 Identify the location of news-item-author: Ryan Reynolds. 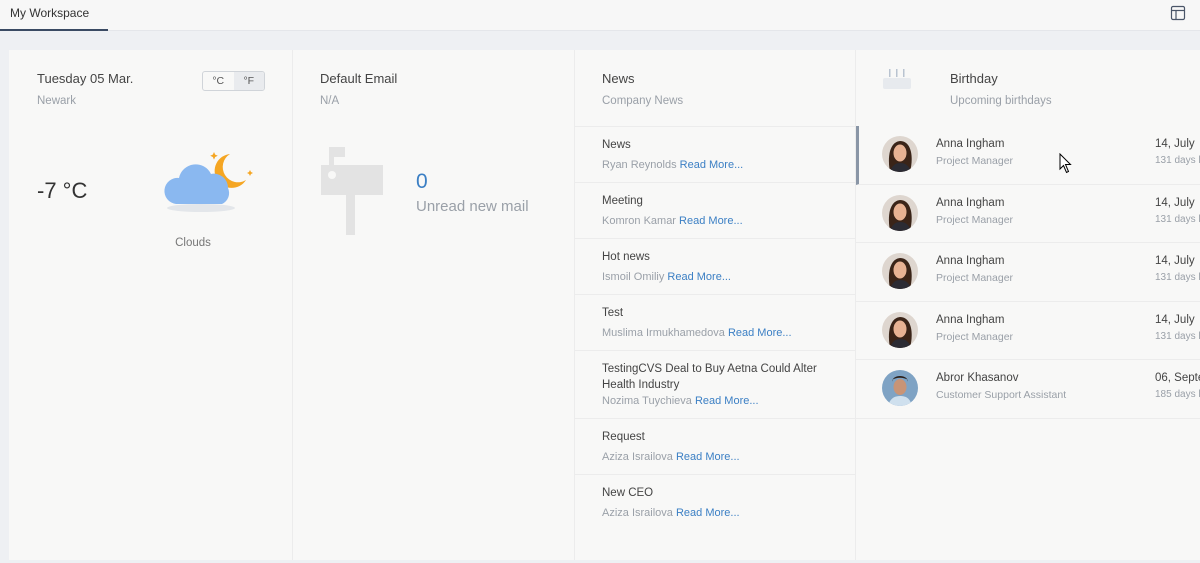
(639, 165).